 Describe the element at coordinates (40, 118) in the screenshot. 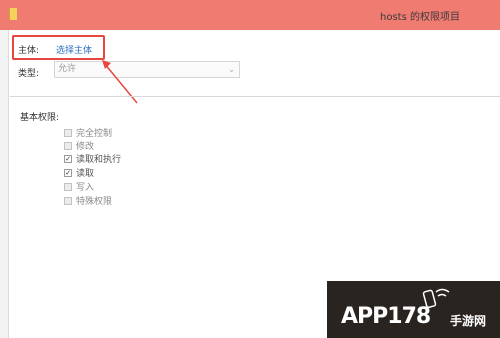

I see `basic-permissions-label: 基本权限:` at that location.